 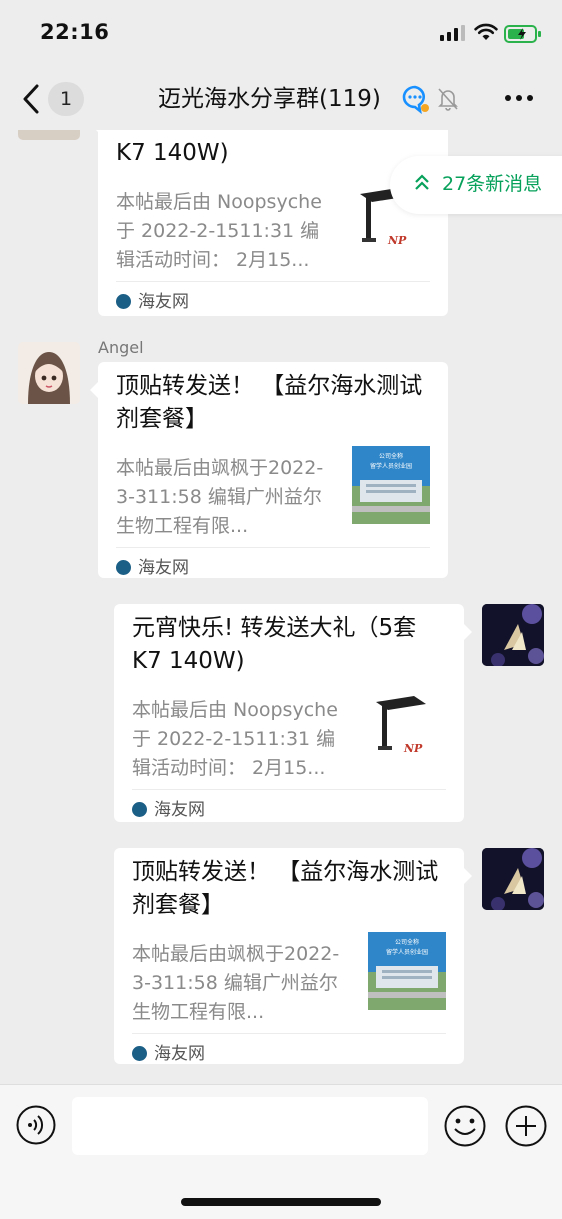 What do you see at coordinates (31, 99) in the screenshot?
I see `back-icon` at bounding box center [31, 99].